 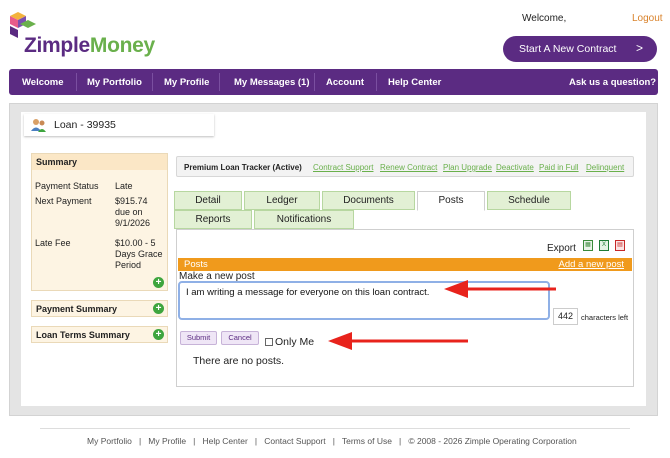 What do you see at coordinates (559, 167) in the screenshot?
I see `tracker-link-paid-in-full: Paid in Full` at bounding box center [559, 167].